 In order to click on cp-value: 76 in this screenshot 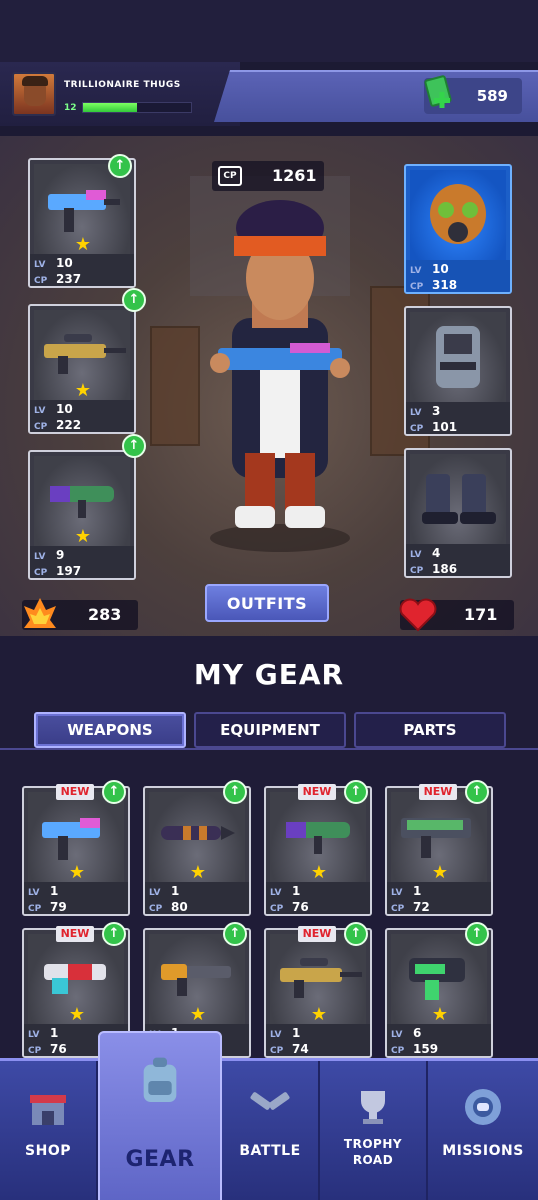, I will do `click(58, 1049)`.